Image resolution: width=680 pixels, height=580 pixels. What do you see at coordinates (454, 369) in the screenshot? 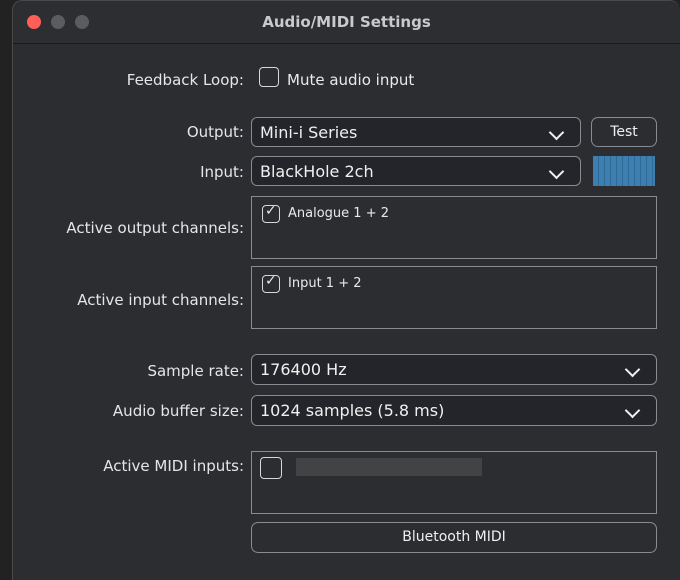
I see `sample-rate-select: 176400 Hz` at bounding box center [454, 369].